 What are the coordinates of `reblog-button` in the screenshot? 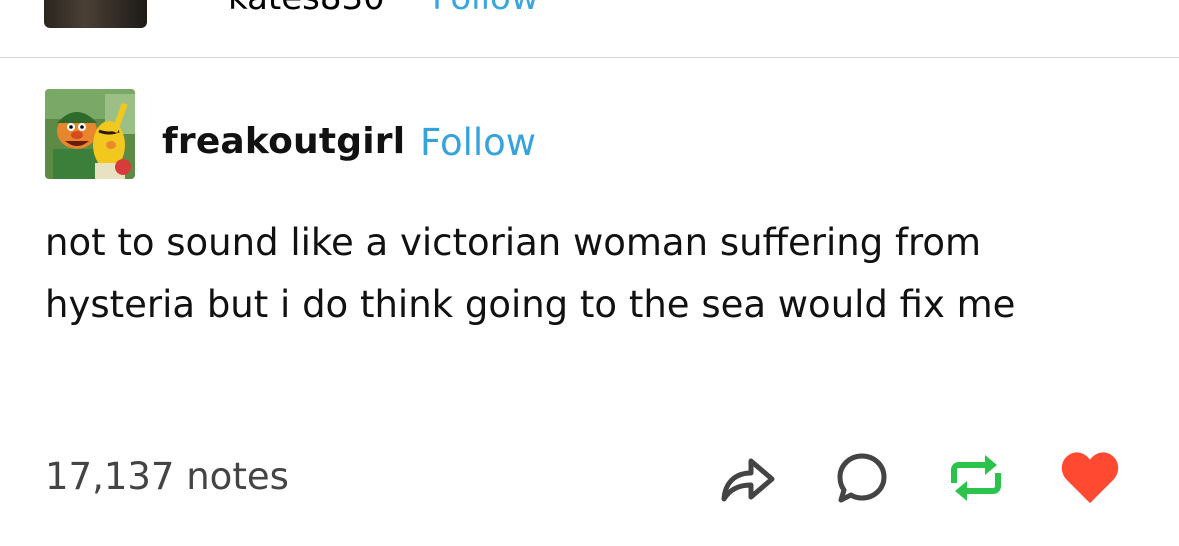 It's located at (976, 478).